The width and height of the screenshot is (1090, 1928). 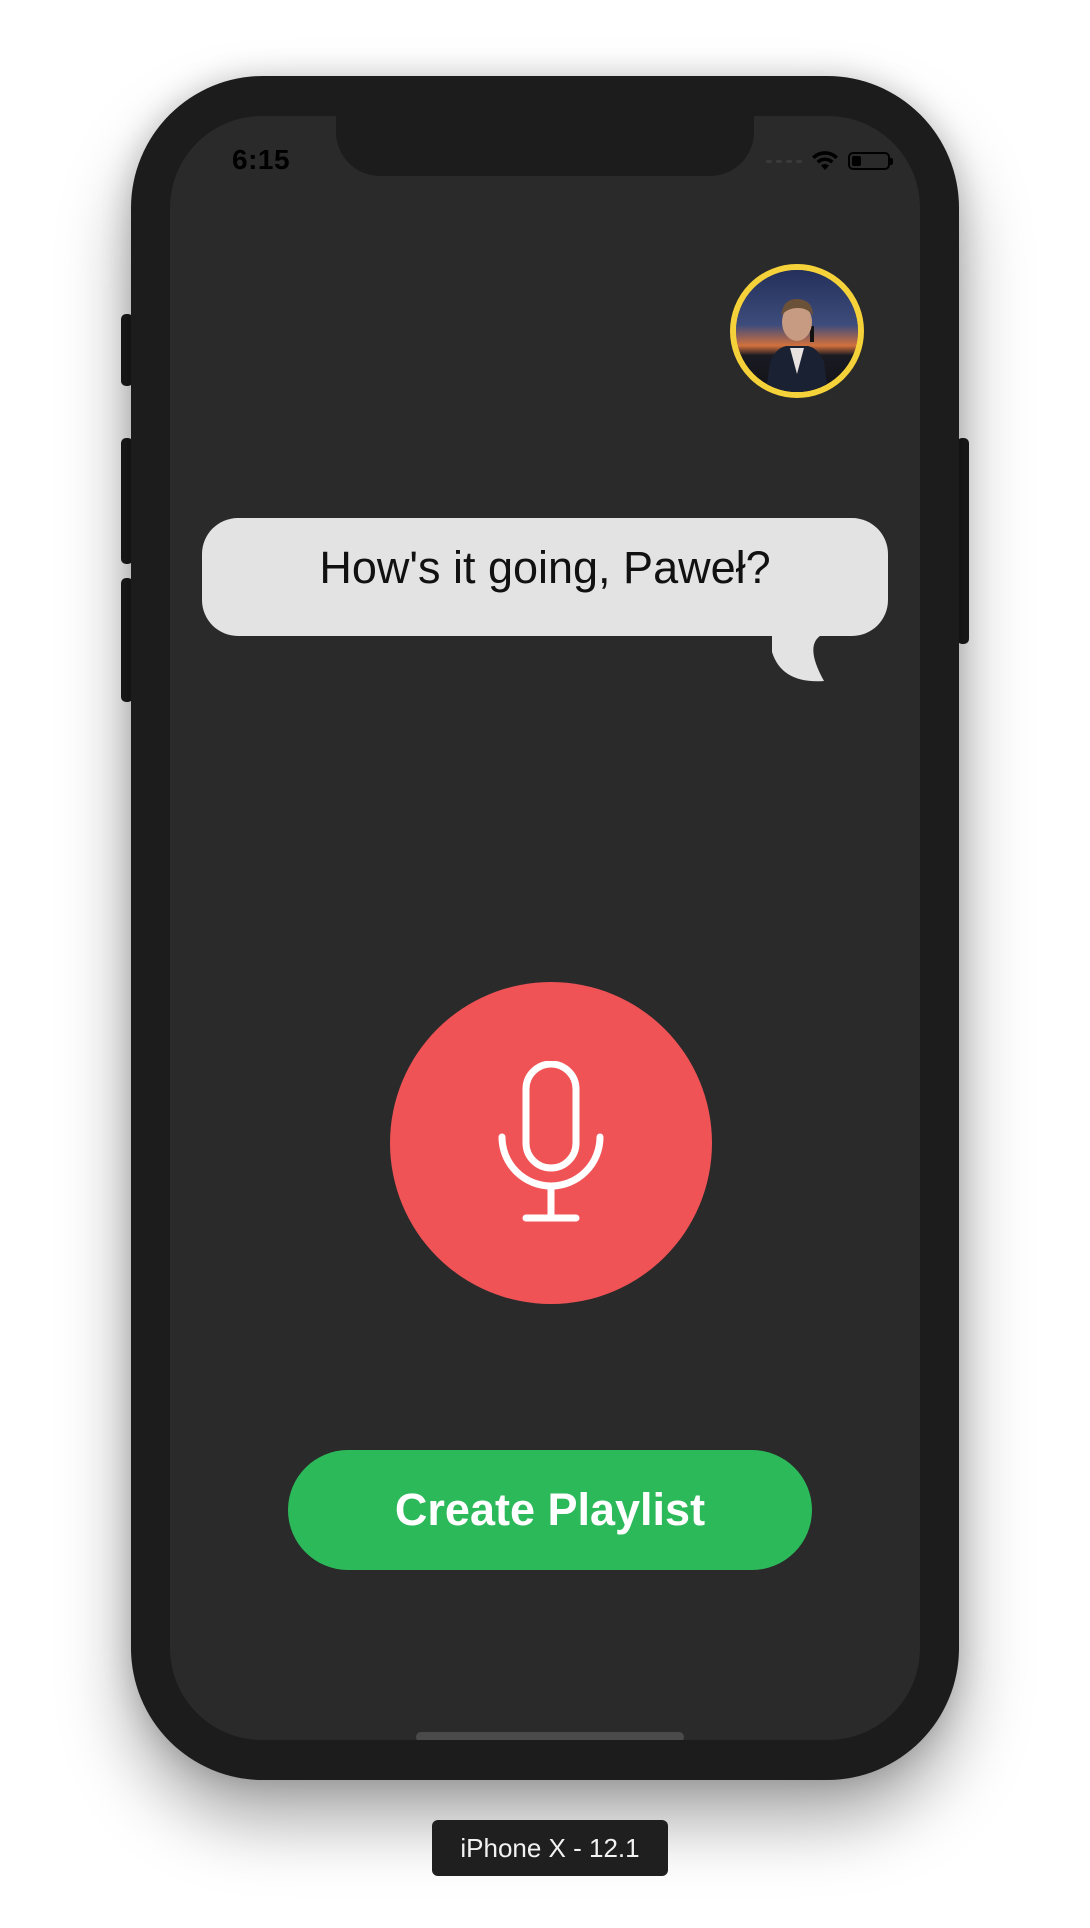 What do you see at coordinates (550, 1736) in the screenshot?
I see `home-indicator` at bounding box center [550, 1736].